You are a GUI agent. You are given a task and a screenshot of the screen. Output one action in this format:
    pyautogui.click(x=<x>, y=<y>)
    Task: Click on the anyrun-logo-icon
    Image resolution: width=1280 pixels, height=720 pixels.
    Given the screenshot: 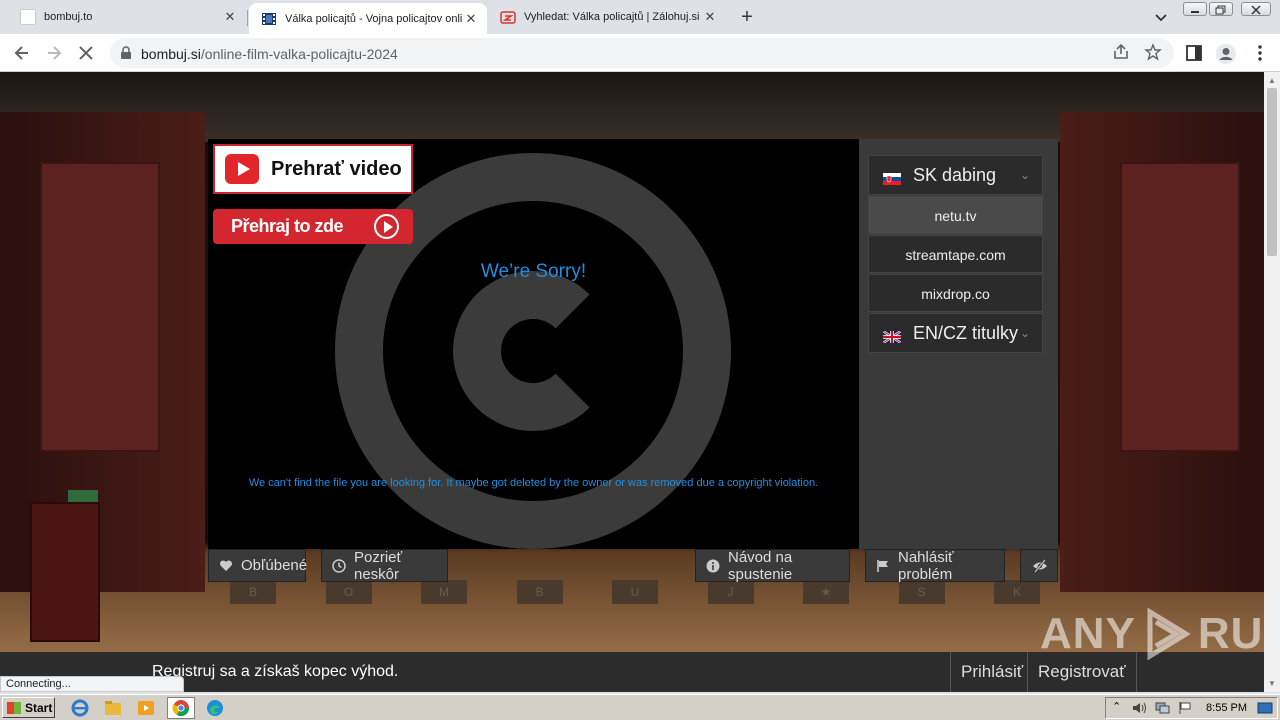 What is the action you would take?
    pyautogui.click(x=1169, y=634)
    